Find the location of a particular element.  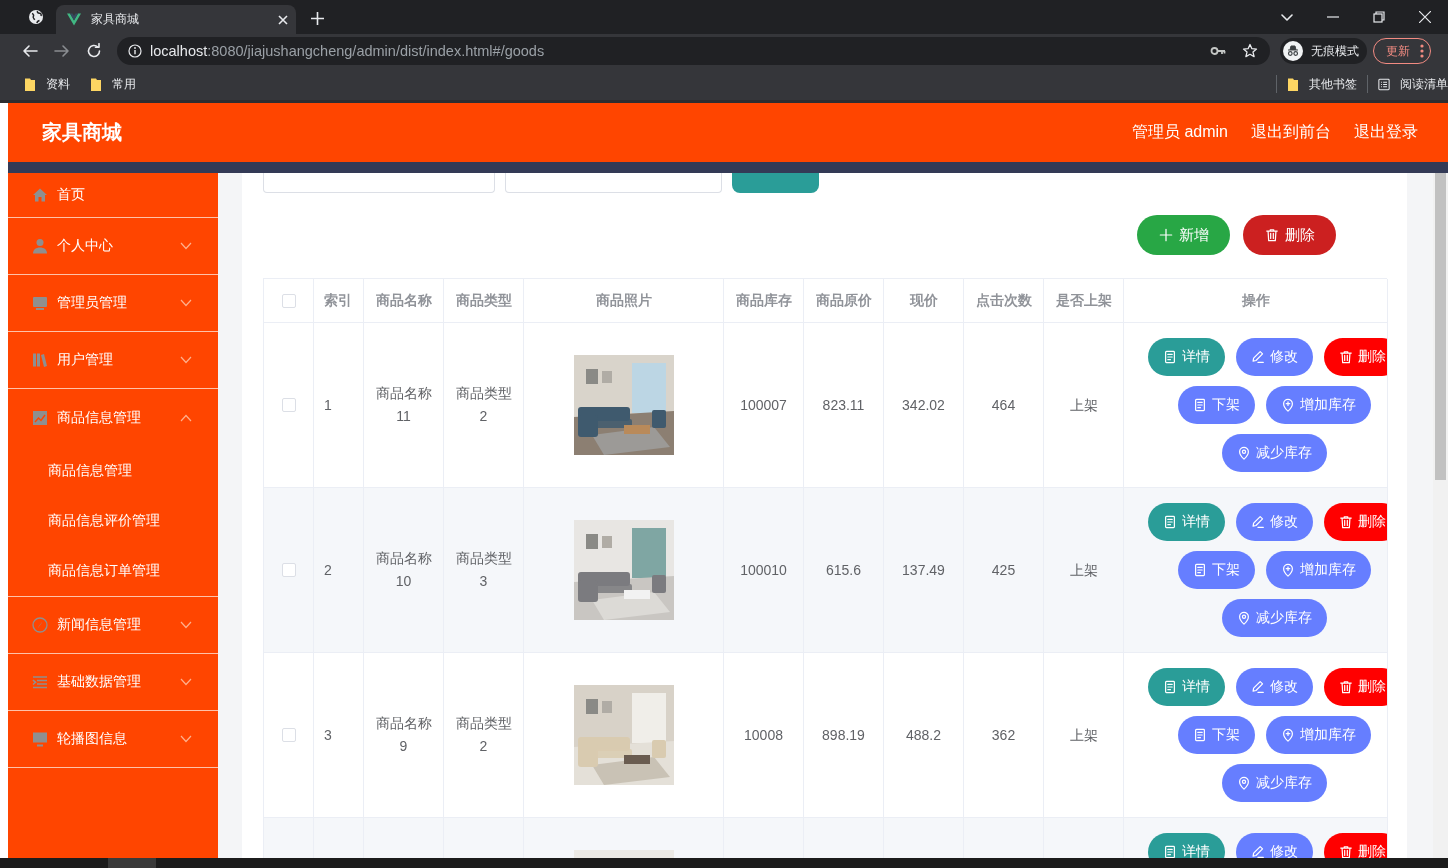

column-header: 现价 is located at coordinates (924, 301).